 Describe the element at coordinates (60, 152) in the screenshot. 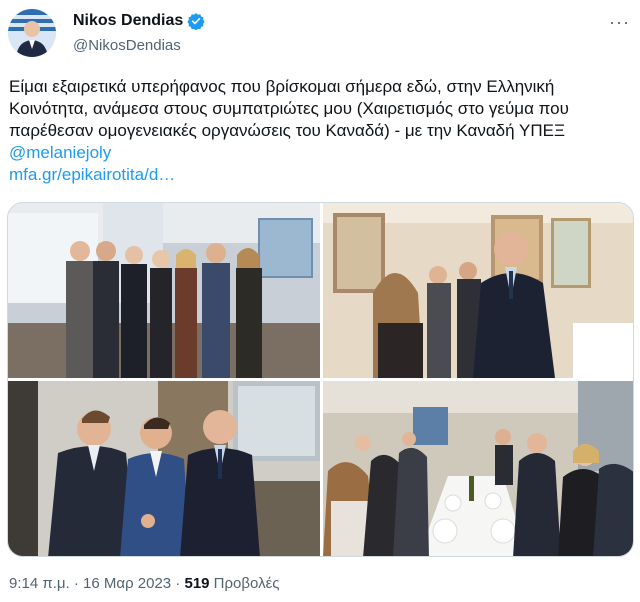

I see `mention-link: @melaniejoly` at that location.